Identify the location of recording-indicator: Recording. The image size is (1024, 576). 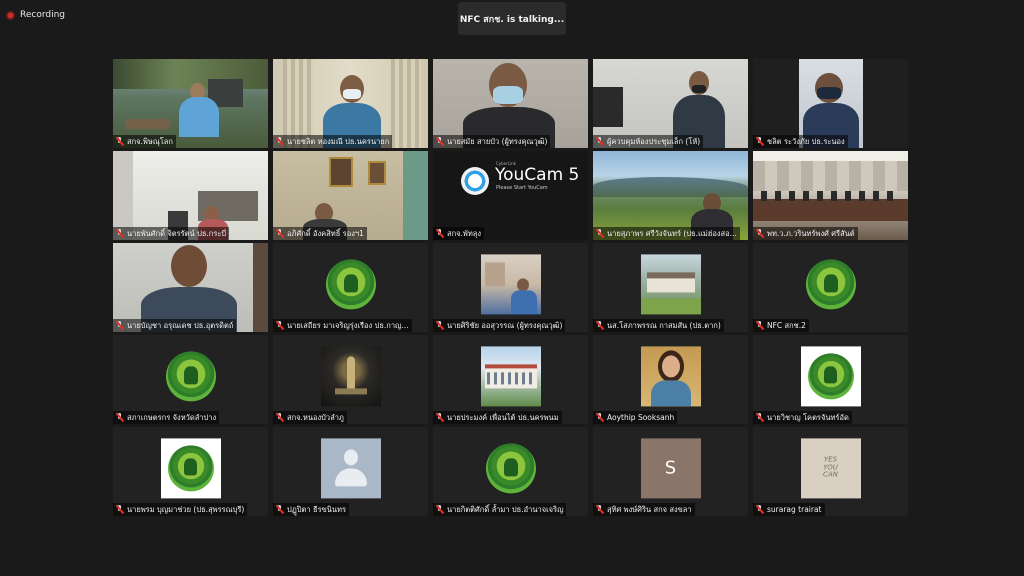
(35, 15).